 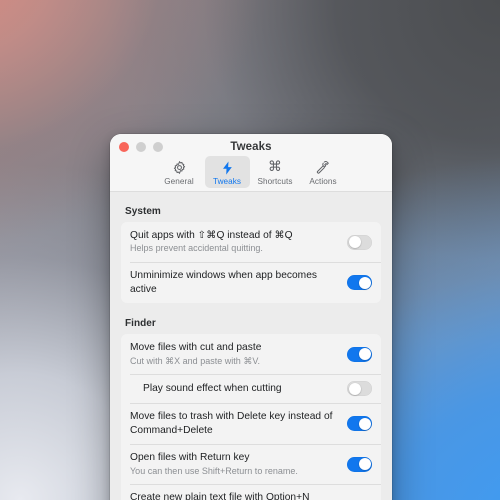 What do you see at coordinates (212, 388) in the screenshot?
I see `setting-title: Play sound effect when cutting` at bounding box center [212, 388].